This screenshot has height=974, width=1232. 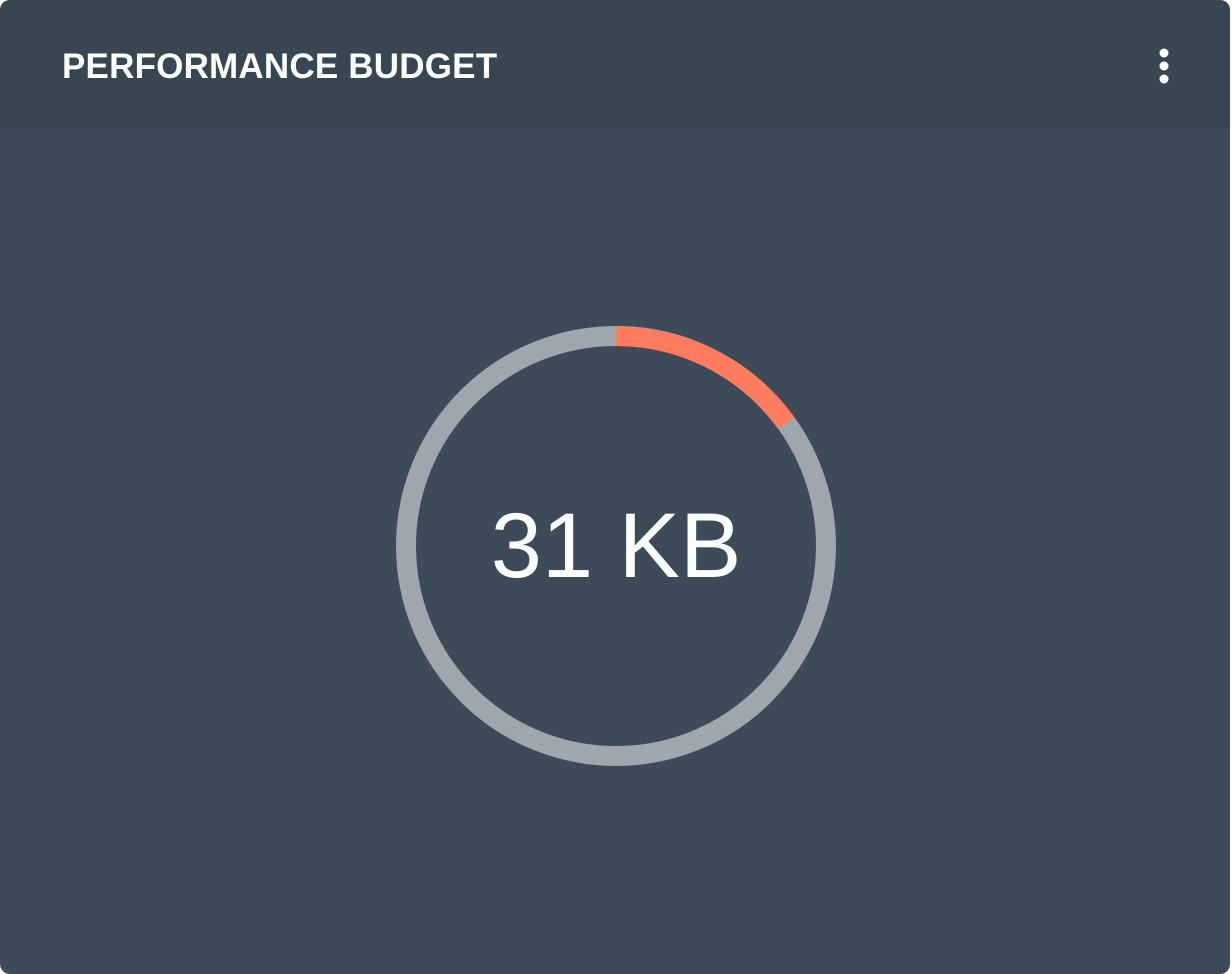 I want to click on more-vertical-icon, so click(x=1164, y=66).